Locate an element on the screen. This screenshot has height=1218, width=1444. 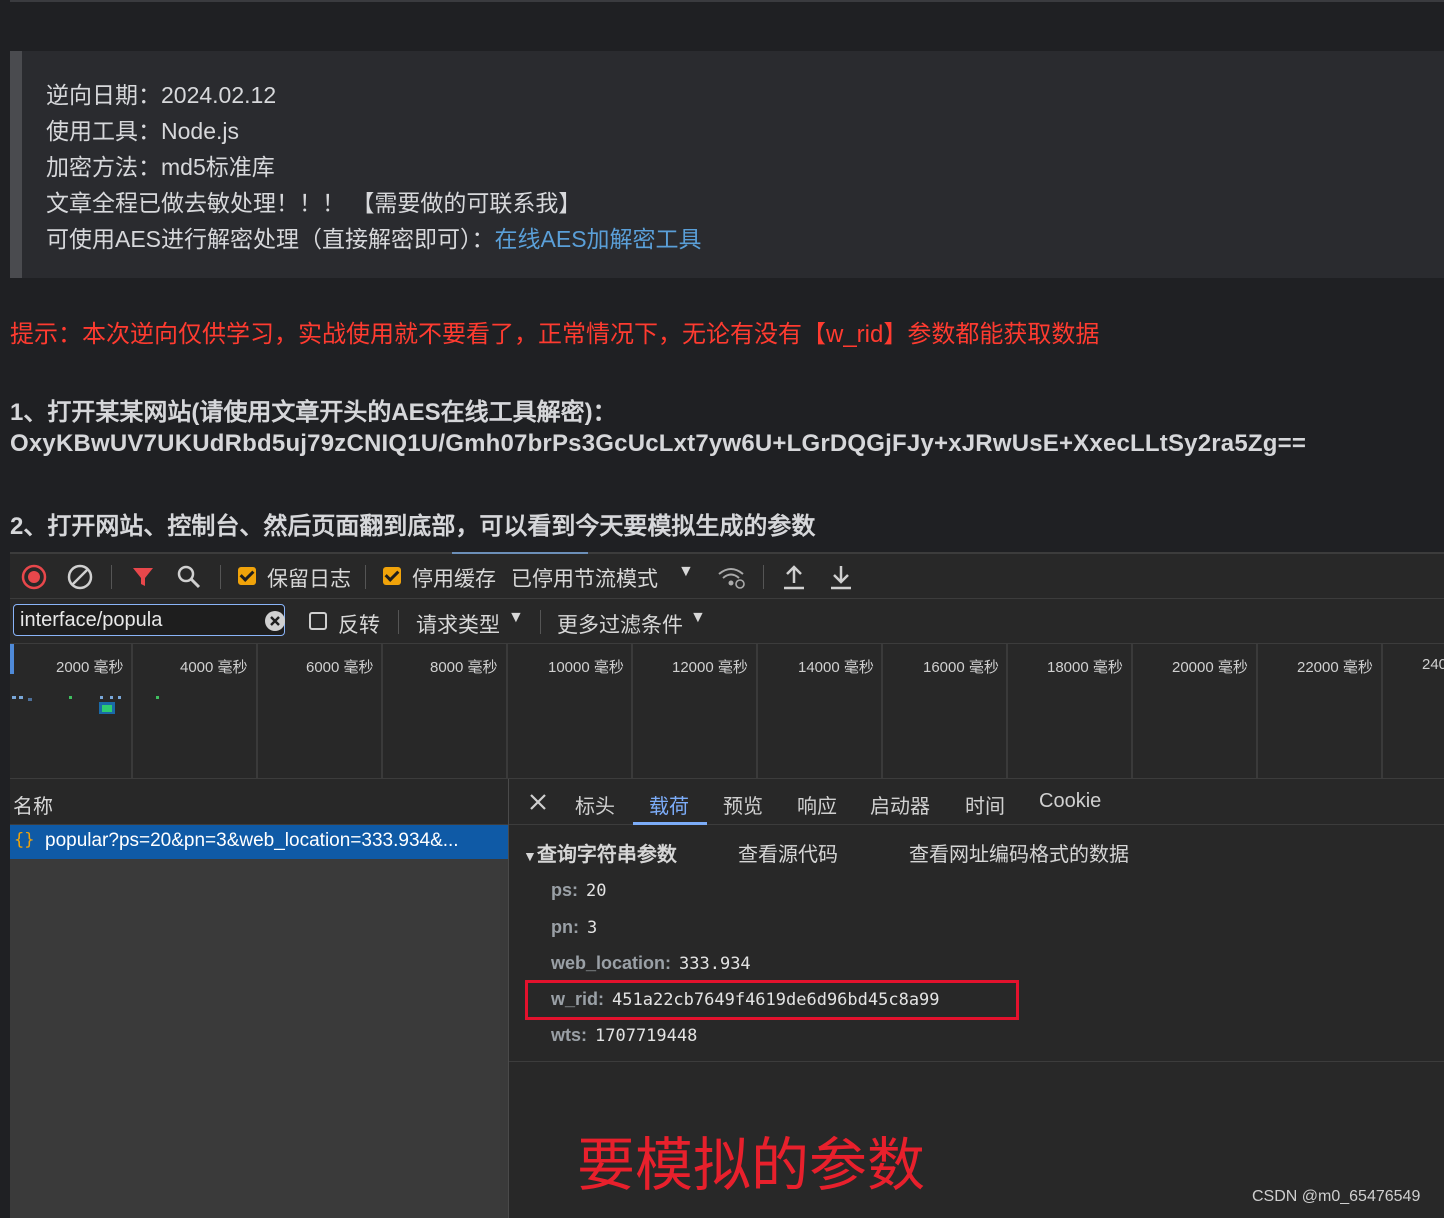
export-har-icon is located at coordinates (841, 577).